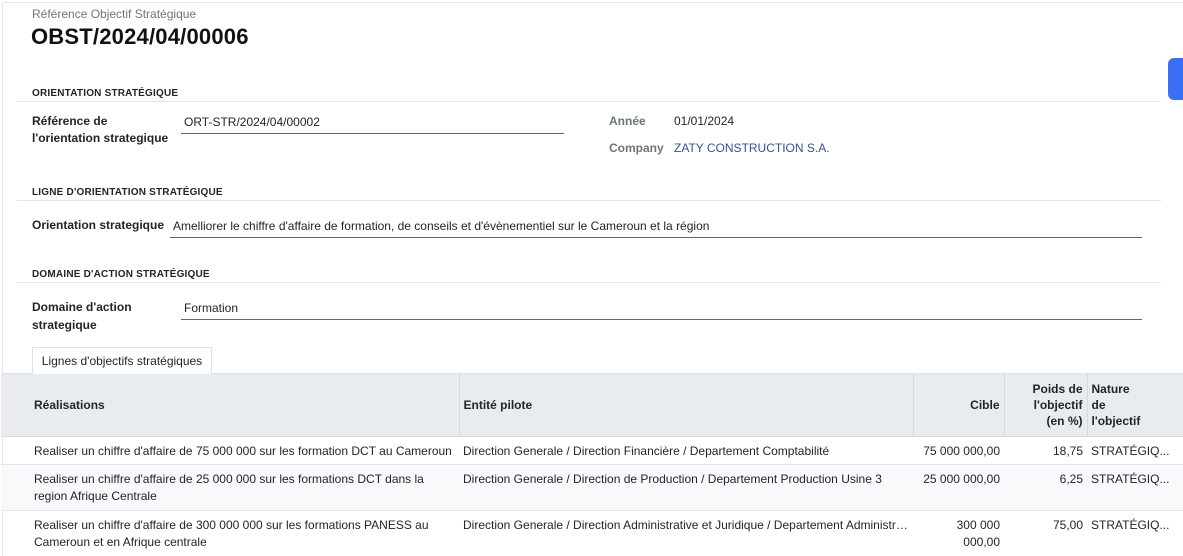 The height and width of the screenshot is (556, 1183). What do you see at coordinates (372, 124) in the screenshot?
I see `orientation-ref-field: ORT-STR/2024/04/00002` at bounding box center [372, 124].